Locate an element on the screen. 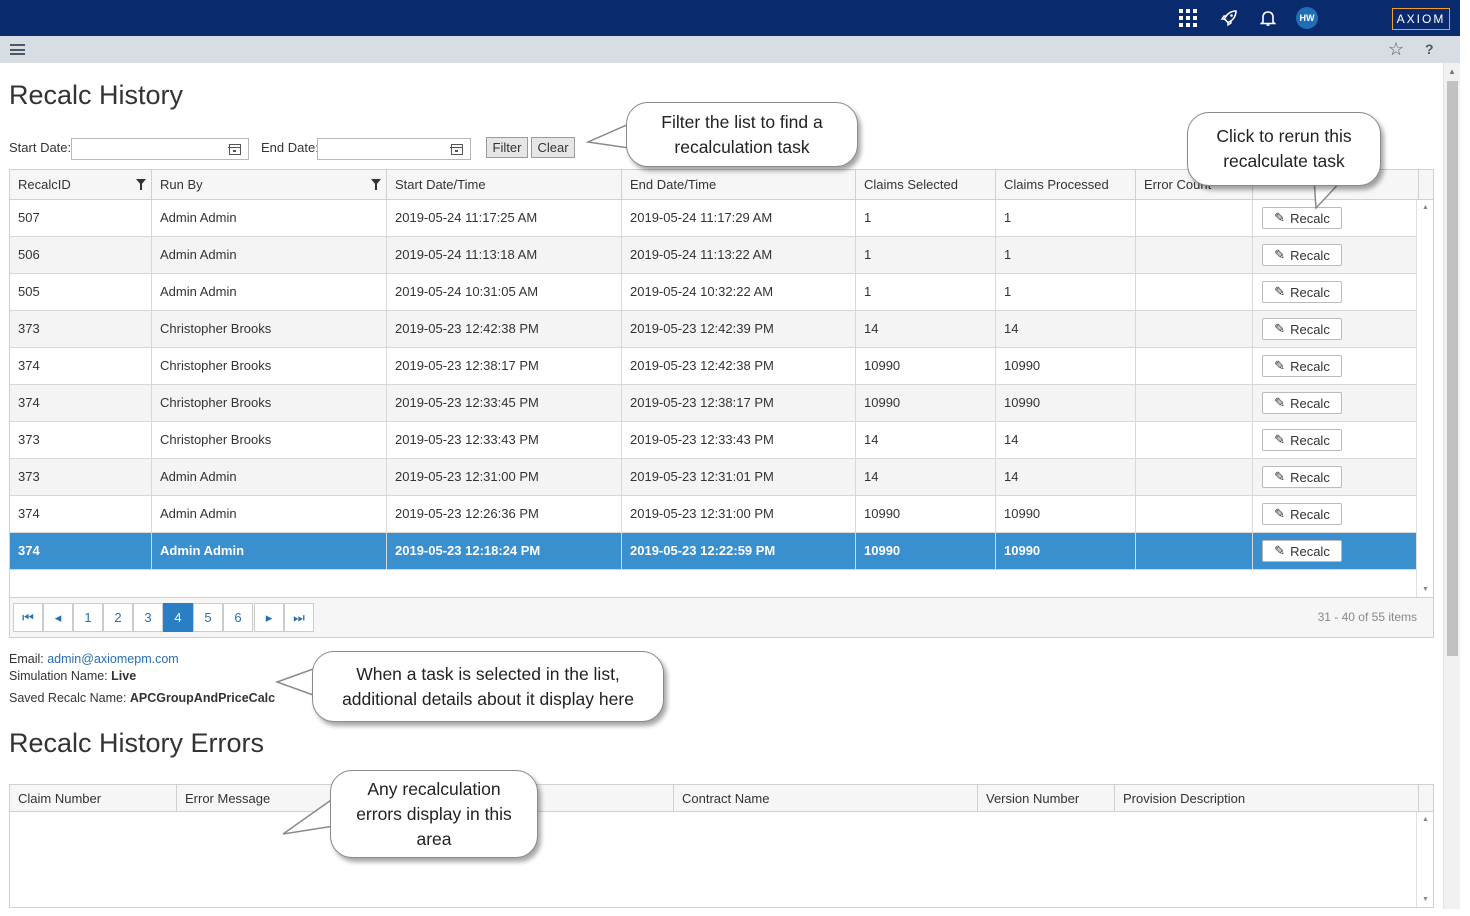 Image resolution: width=1470 pixels, height=916 pixels. column-header-claims-processed: Claims Processed is located at coordinates (1066, 185).